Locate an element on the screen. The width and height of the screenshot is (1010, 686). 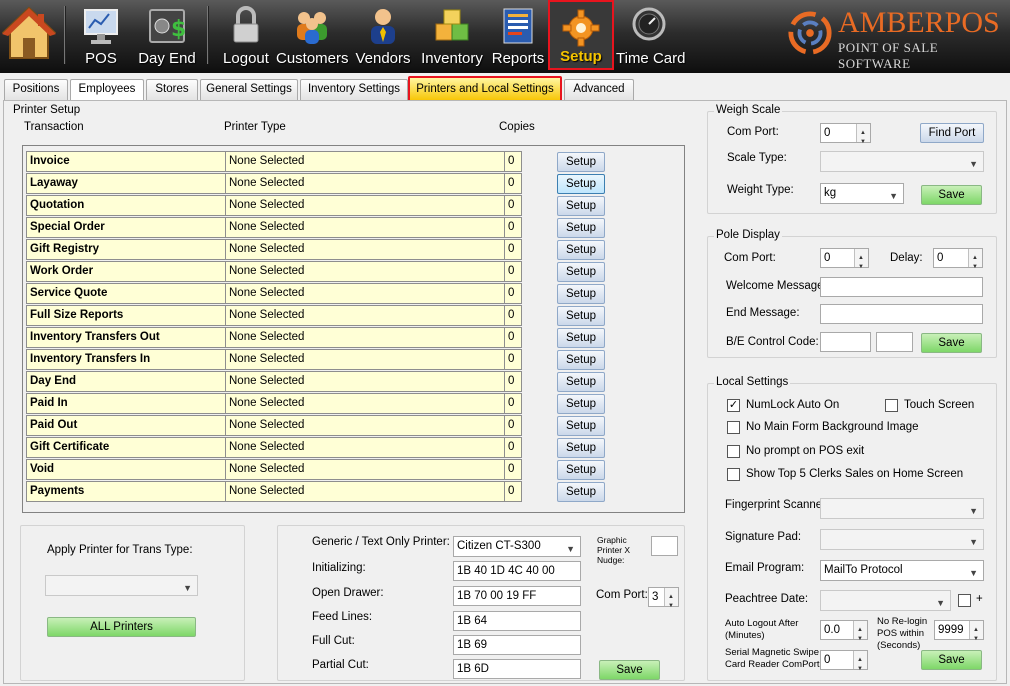
toolbar-setup: Setup is located at coordinates (581, 35).